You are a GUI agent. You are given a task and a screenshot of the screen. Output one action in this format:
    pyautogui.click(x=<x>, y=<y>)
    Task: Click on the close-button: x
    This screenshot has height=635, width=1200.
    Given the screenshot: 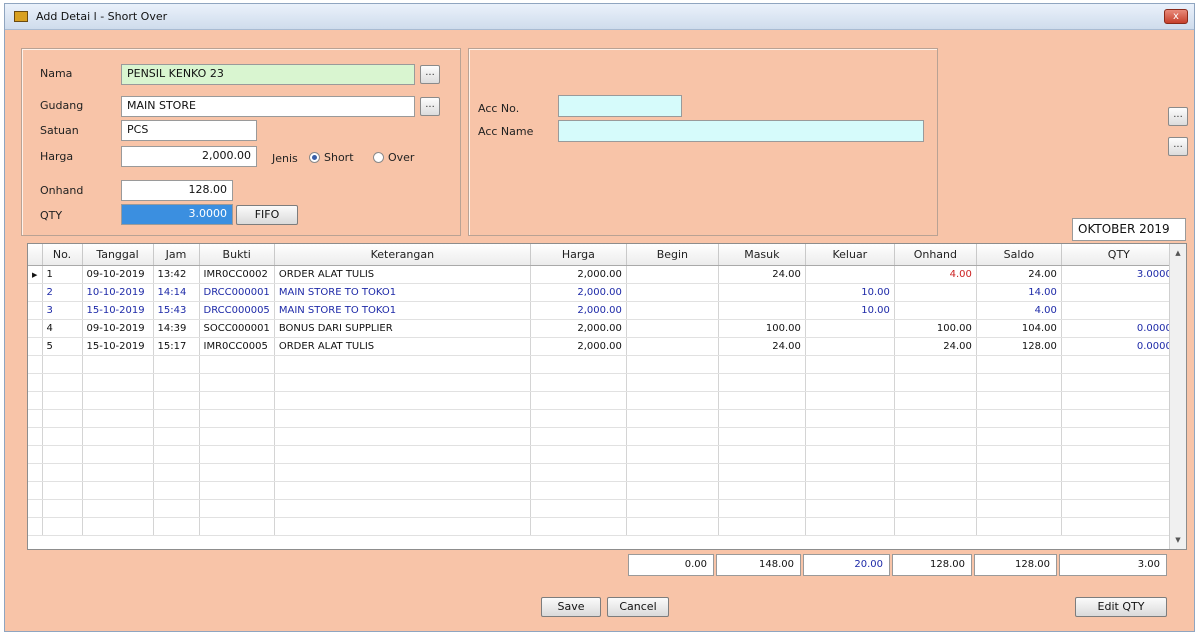 What is the action you would take?
    pyautogui.click(x=1176, y=16)
    